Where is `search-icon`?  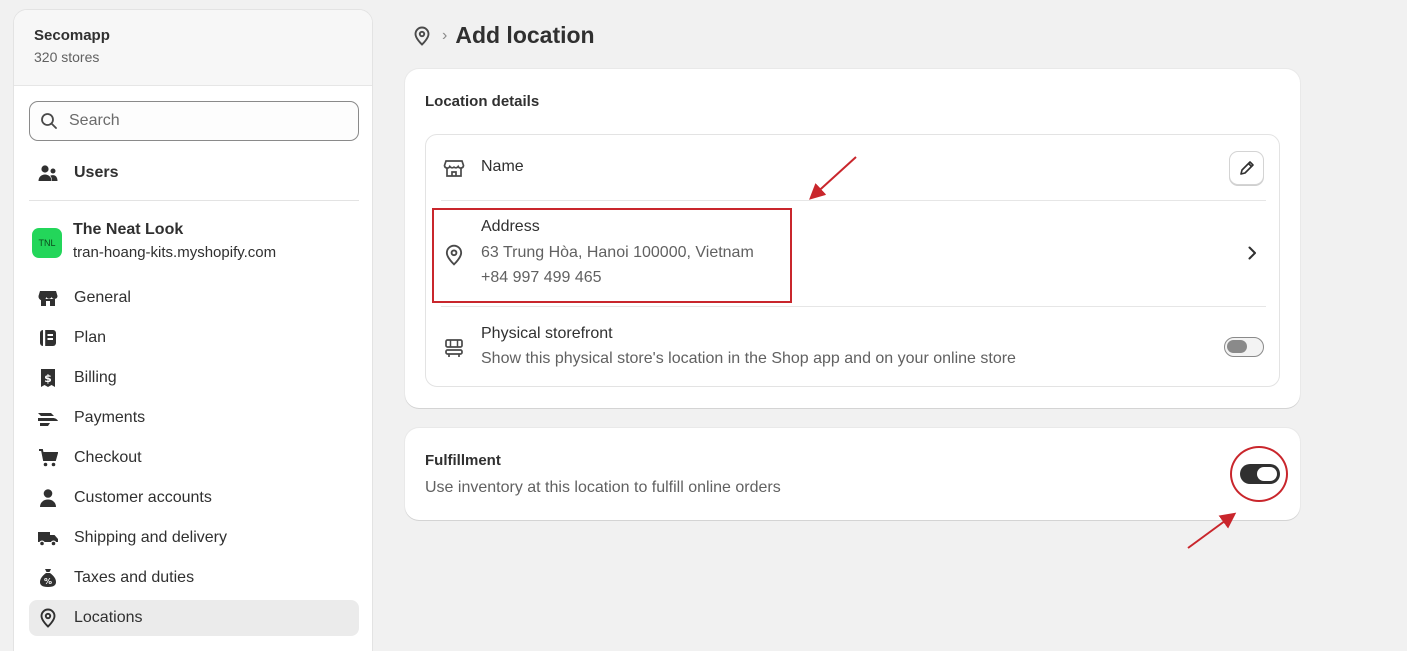 search-icon is located at coordinates (49, 121).